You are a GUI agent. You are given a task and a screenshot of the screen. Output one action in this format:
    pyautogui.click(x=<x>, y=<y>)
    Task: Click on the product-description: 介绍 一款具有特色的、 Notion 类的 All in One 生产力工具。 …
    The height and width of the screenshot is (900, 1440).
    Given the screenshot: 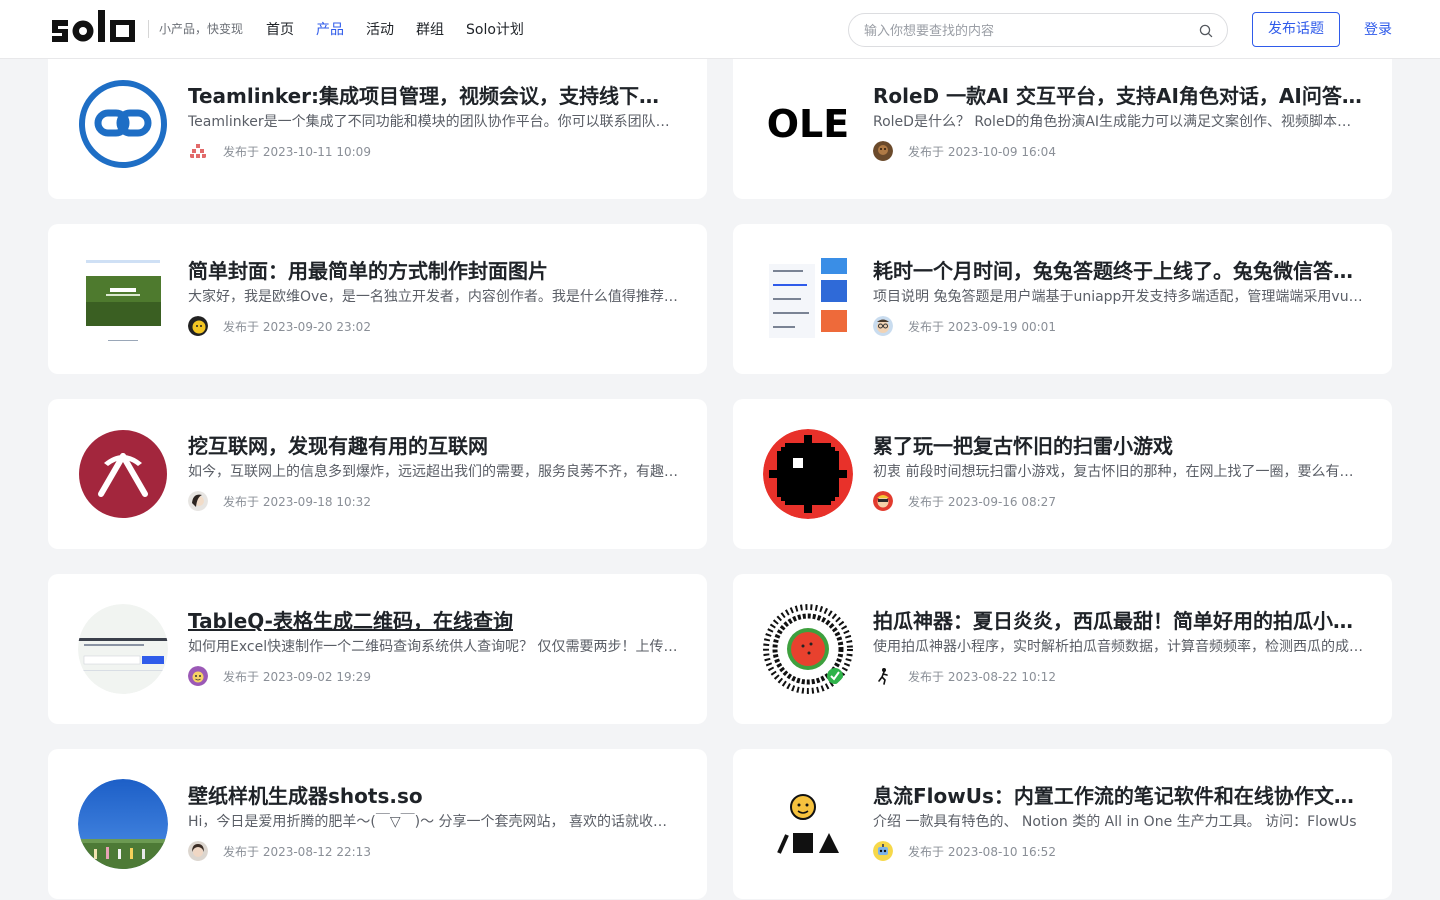 What is the action you would take?
    pyautogui.click(x=1115, y=822)
    